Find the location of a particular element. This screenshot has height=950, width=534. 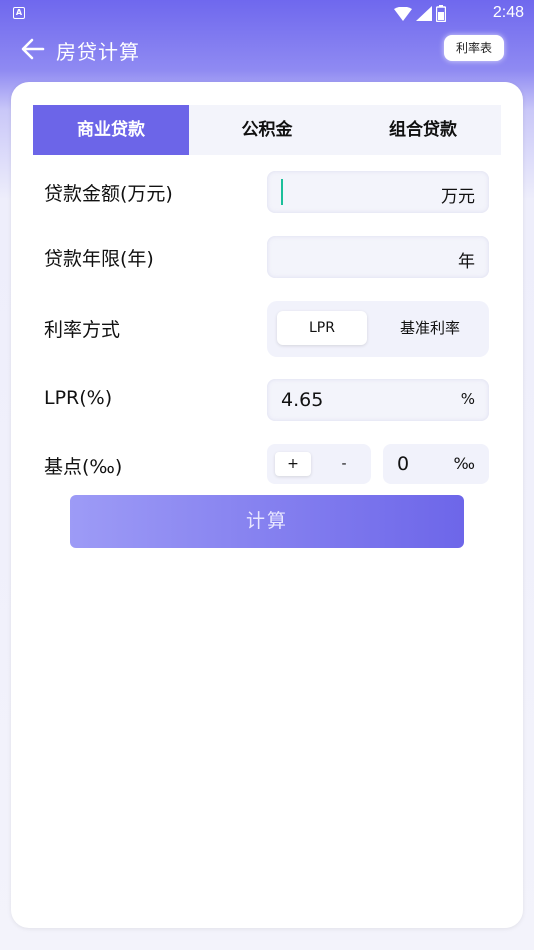

tab-combined-loan: 组合贷款 is located at coordinates (423, 130).